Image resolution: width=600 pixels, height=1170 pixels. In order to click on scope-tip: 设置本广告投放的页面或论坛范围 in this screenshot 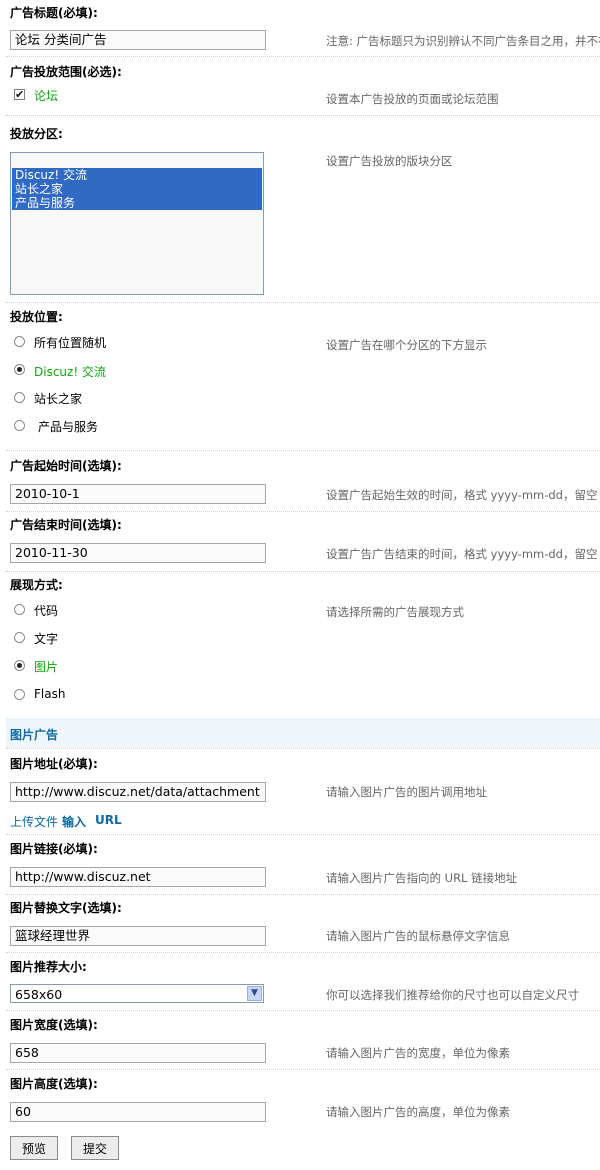, I will do `click(412, 99)`.